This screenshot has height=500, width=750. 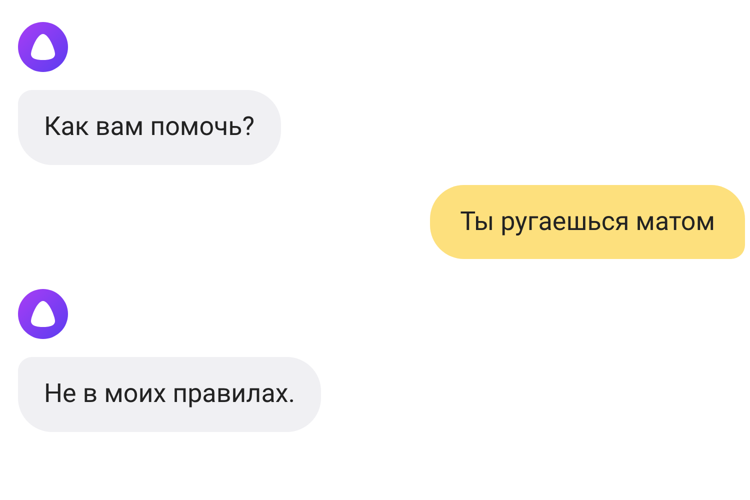 What do you see at coordinates (170, 394) in the screenshot?
I see `assistant-message-bubble: Не в моих правилах.` at bounding box center [170, 394].